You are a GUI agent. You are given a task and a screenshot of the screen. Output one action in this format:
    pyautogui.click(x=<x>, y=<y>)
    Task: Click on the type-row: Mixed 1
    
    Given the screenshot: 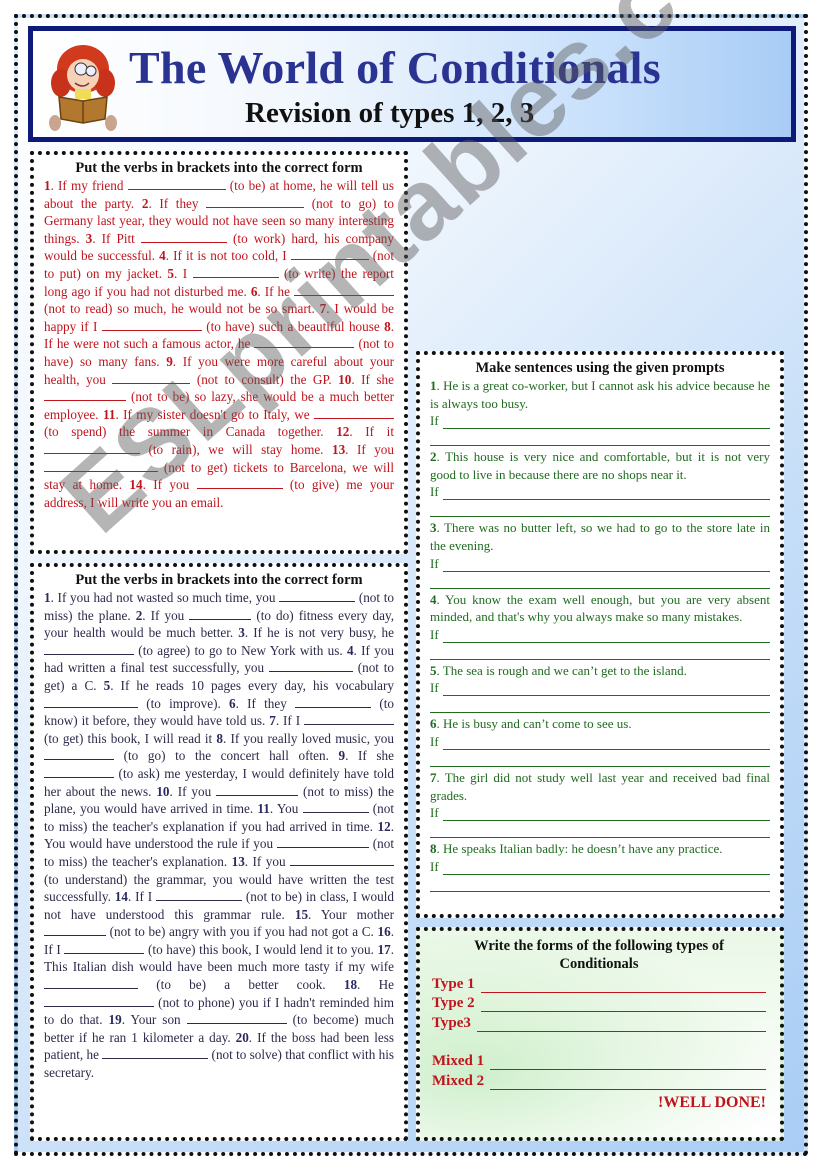 What is the action you would take?
    pyautogui.click(x=599, y=1060)
    